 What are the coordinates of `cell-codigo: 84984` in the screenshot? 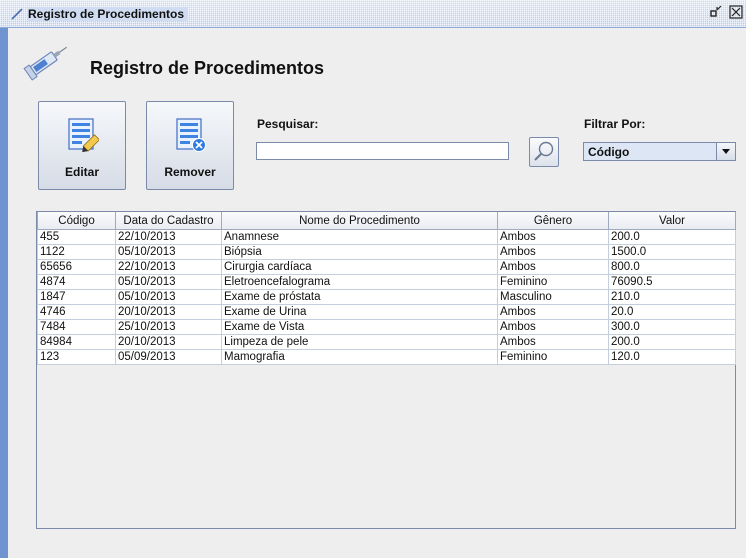 It's located at (76, 342).